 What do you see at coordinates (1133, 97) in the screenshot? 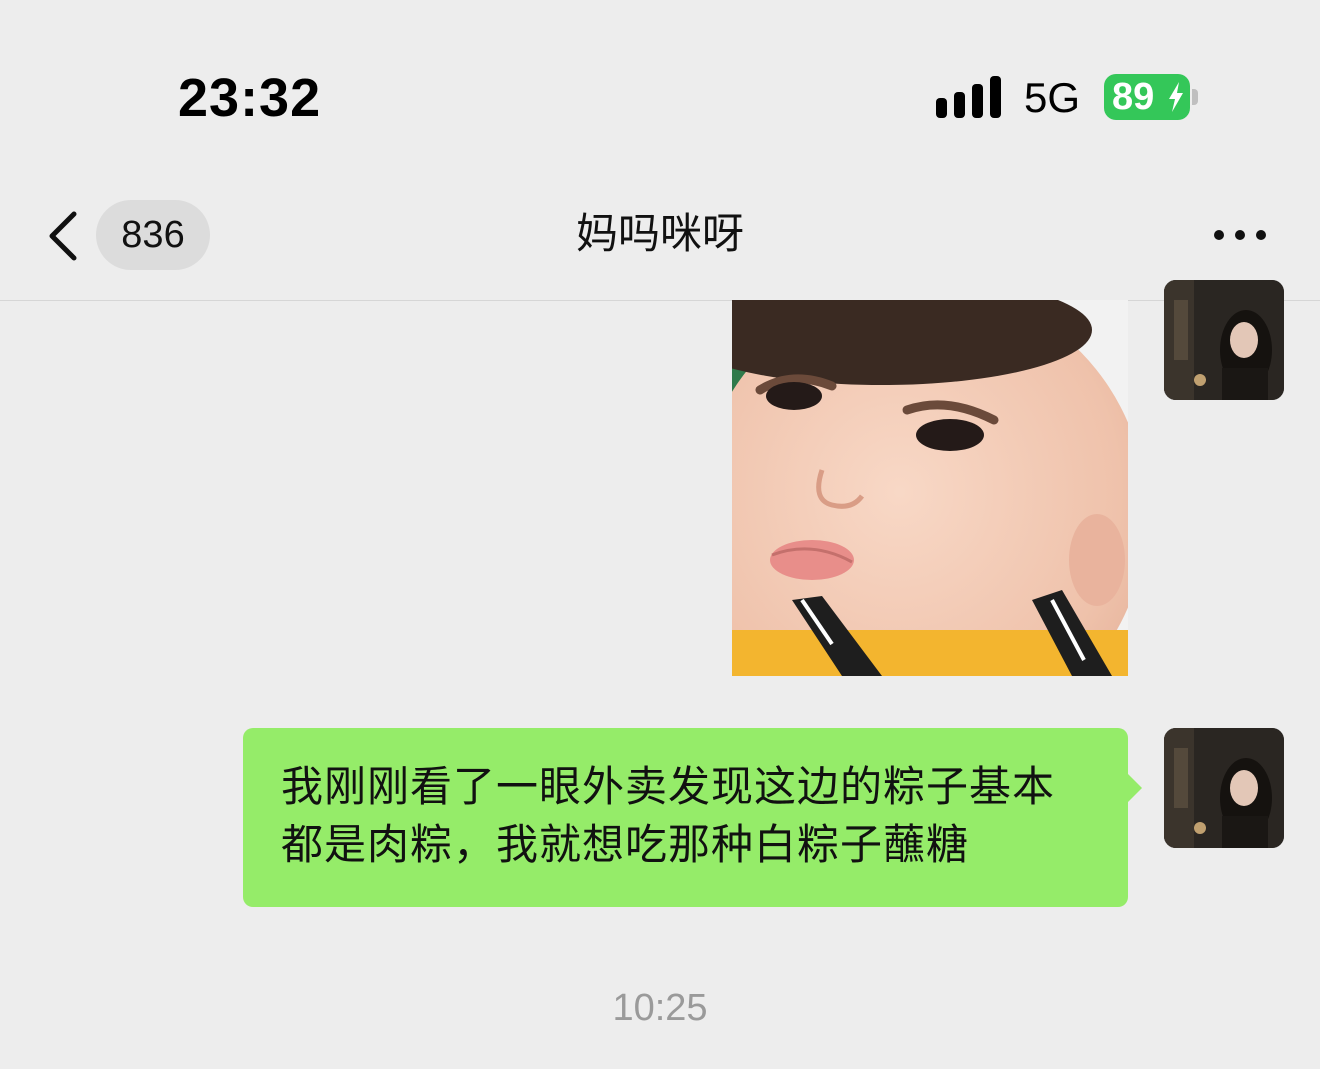
I see `battery-level: 89` at bounding box center [1133, 97].